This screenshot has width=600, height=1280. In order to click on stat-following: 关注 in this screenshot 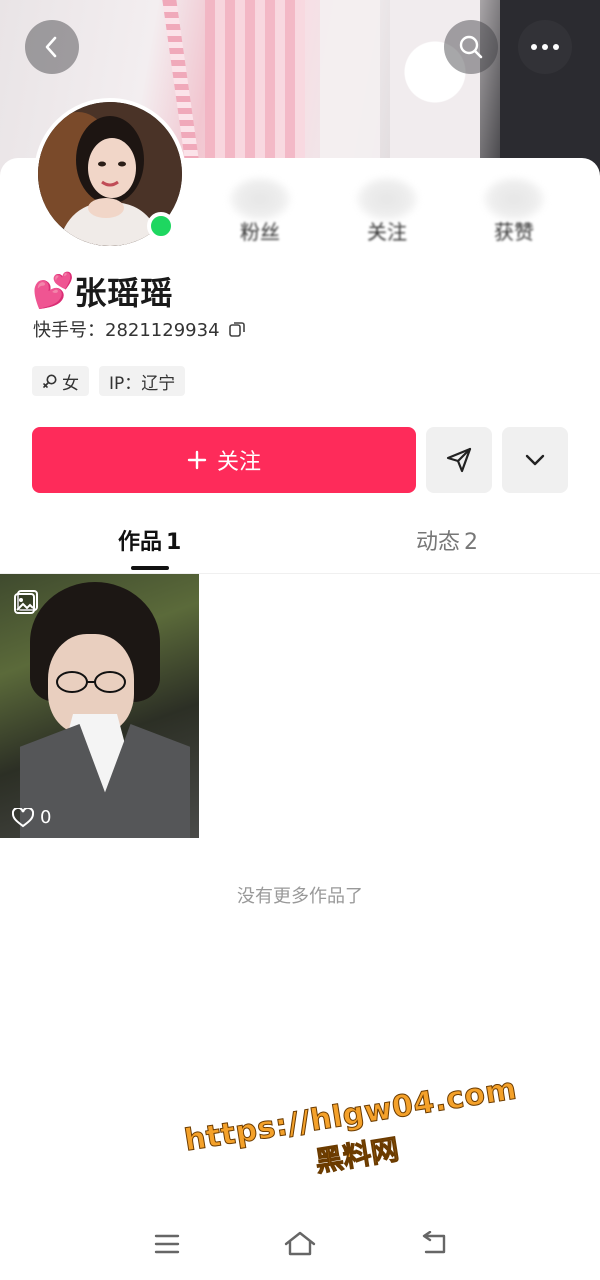, I will do `click(387, 210)`.